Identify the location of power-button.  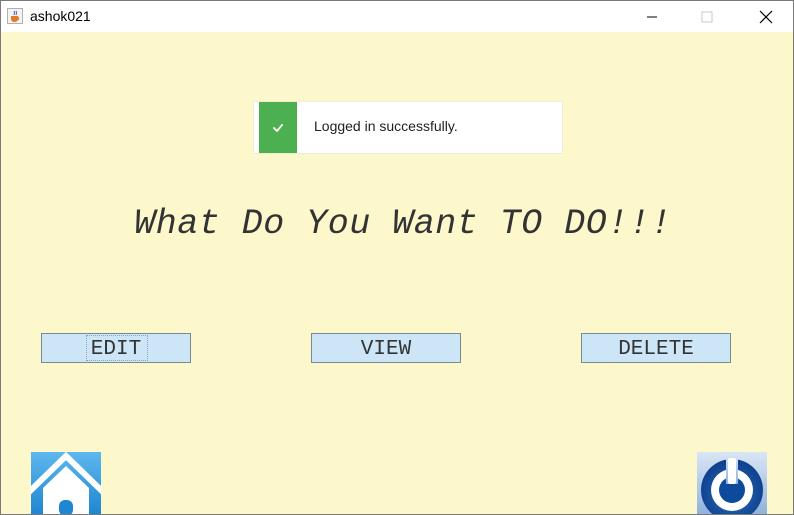
(732, 483).